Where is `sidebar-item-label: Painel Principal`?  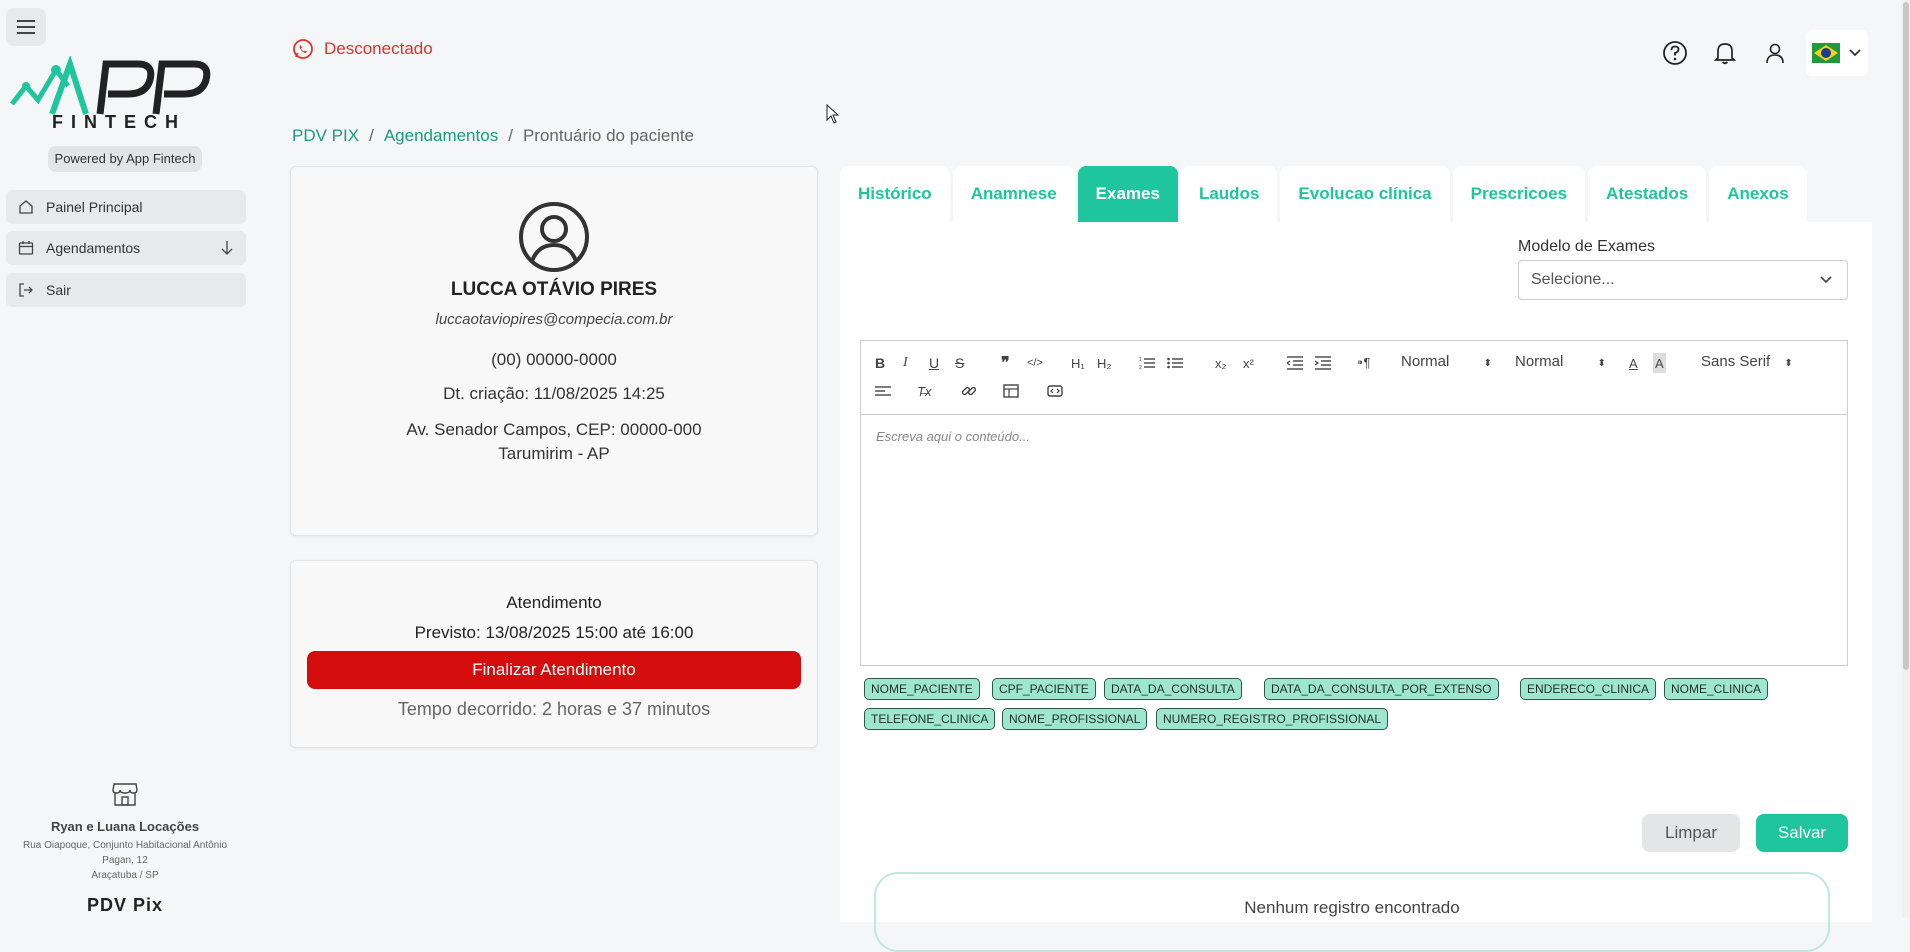
sidebar-item-label: Painel Principal is located at coordinates (94, 207).